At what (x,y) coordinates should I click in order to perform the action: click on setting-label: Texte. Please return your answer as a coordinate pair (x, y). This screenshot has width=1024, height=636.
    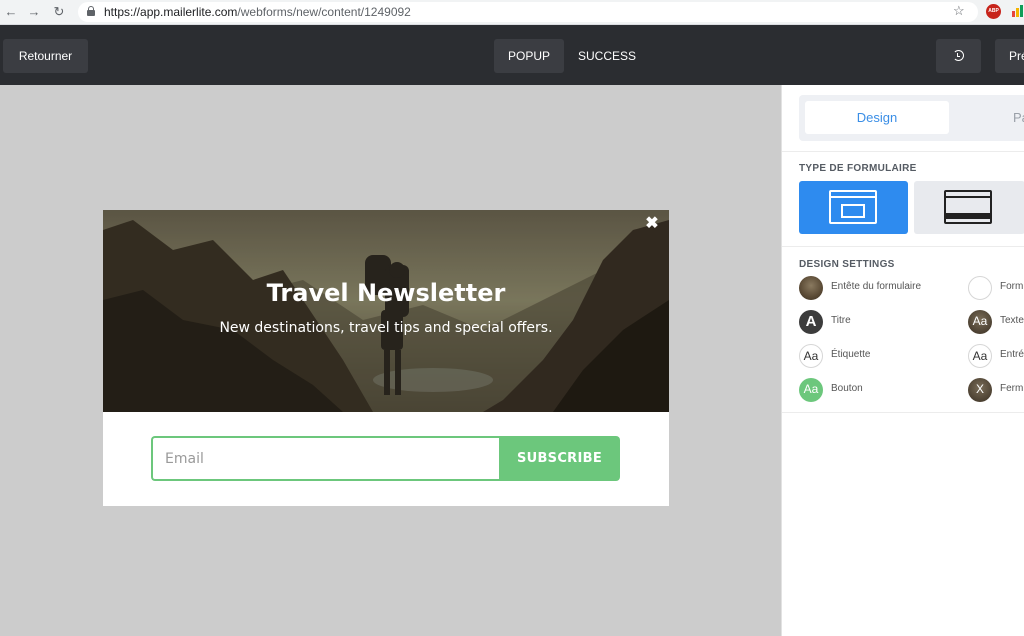
    Looking at the image, I should click on (1012, 320).